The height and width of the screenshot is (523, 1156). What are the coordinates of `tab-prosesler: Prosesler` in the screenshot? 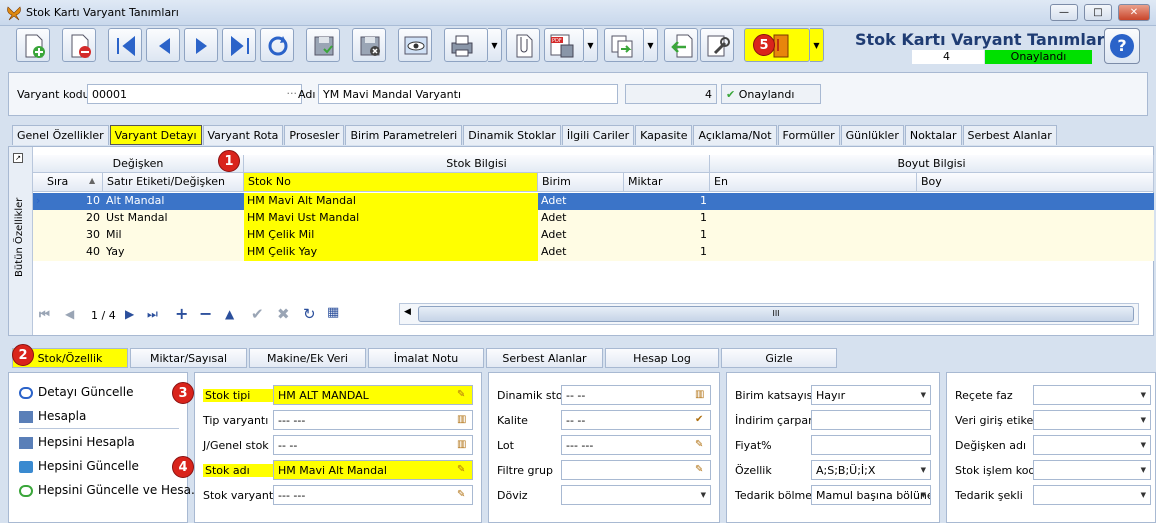 It's located at (314, 135).